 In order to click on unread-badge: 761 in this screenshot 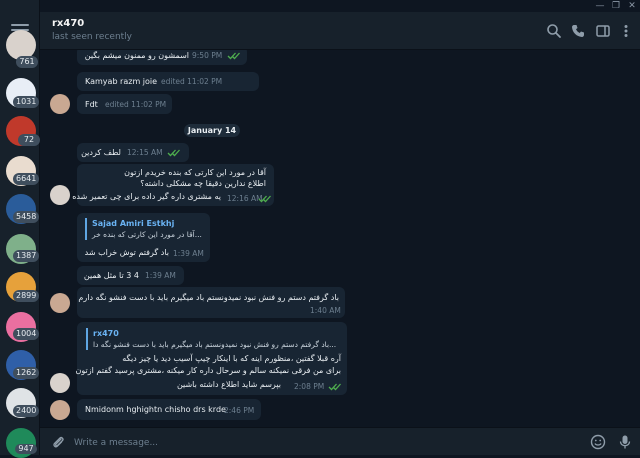, I will do `click(27, 62)`.